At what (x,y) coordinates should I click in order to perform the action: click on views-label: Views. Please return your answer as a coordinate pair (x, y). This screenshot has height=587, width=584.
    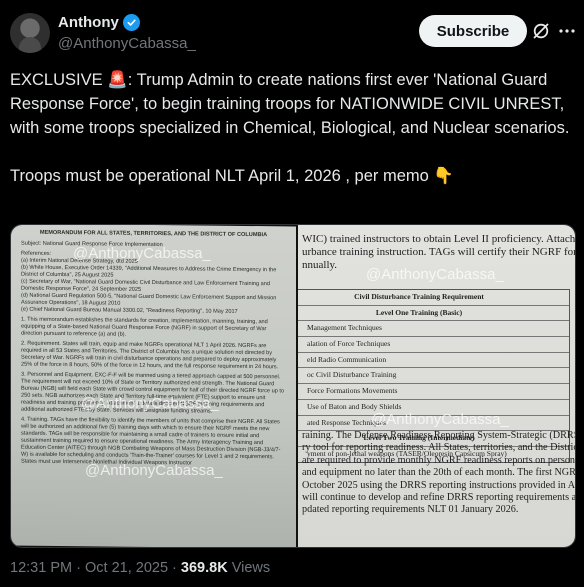
    Looking at the image, I should click on (251, 568).